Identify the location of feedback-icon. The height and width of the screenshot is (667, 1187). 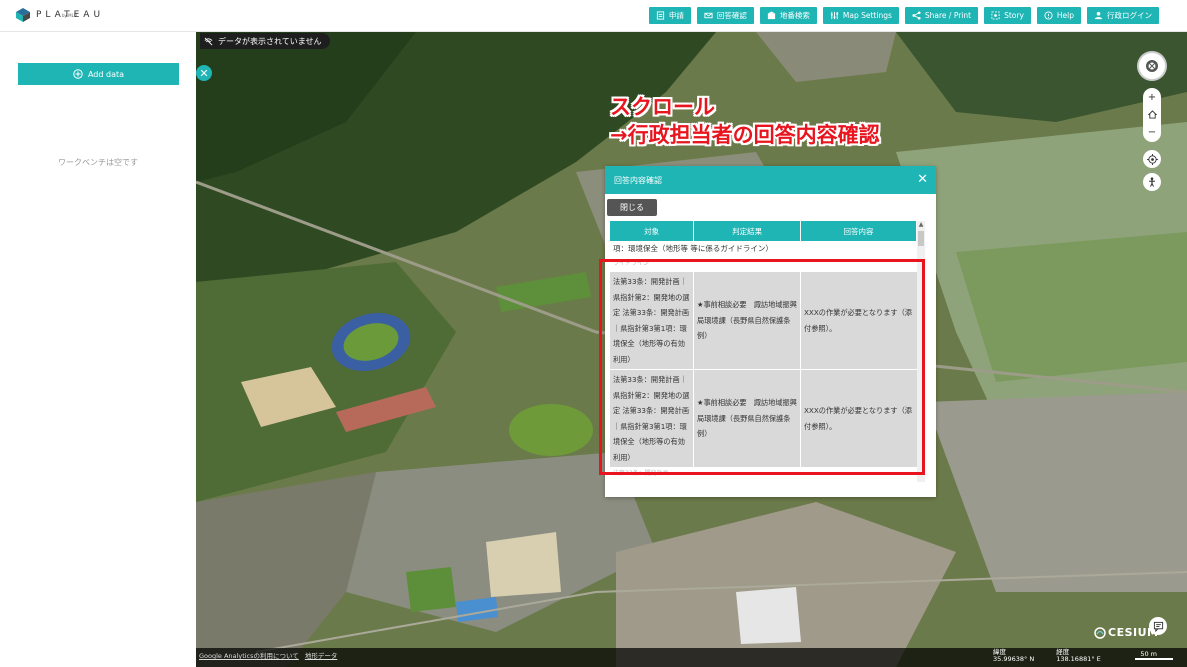
(1158, 626).